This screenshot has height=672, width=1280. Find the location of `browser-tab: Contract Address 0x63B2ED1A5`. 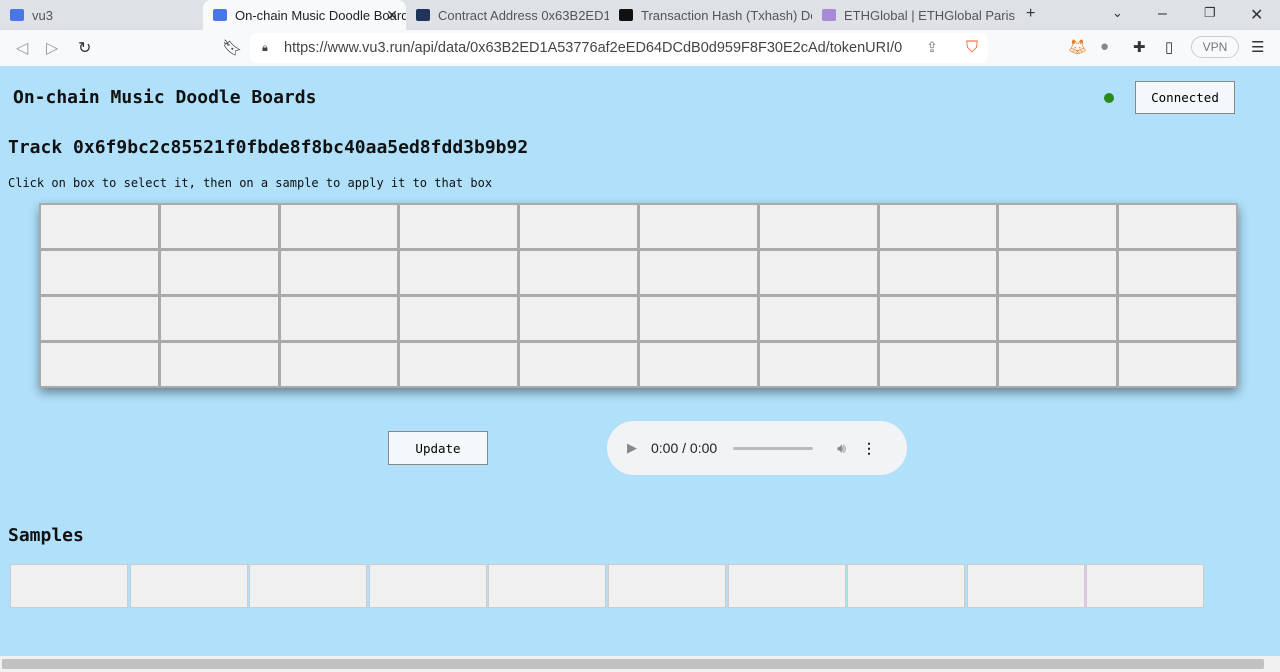

browser-tab: Contract Address 0x63B2ED1A5 is located at coordinates (507, 15).